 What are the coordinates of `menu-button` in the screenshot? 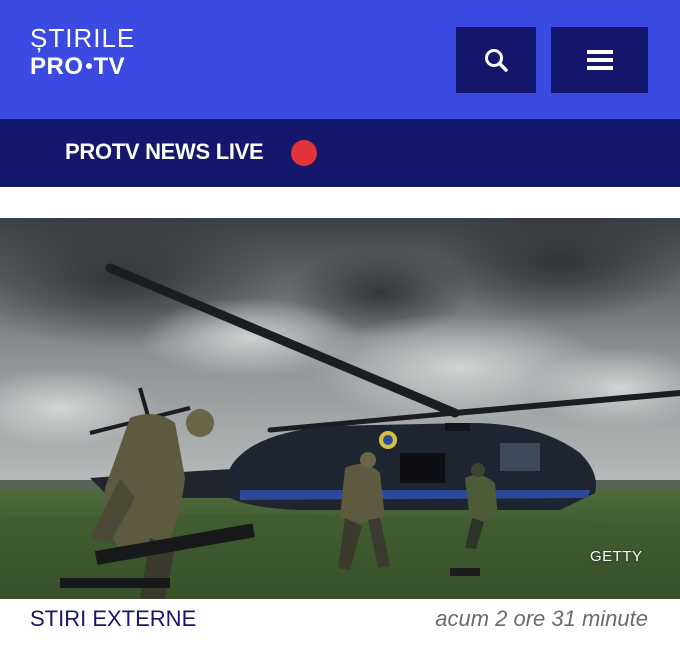 It's located at (599, 60).